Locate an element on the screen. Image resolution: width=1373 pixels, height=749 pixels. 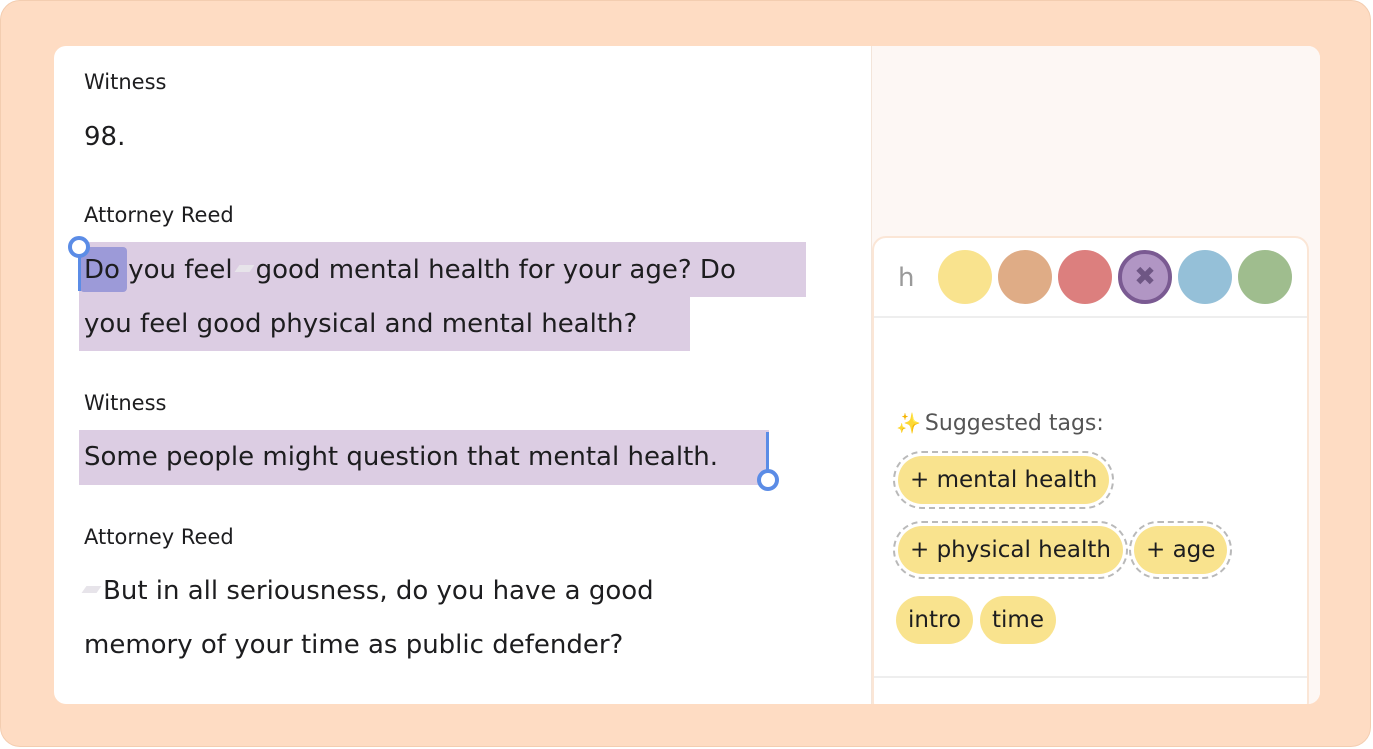
selection-end-handle is located at coordinates (768, 480).